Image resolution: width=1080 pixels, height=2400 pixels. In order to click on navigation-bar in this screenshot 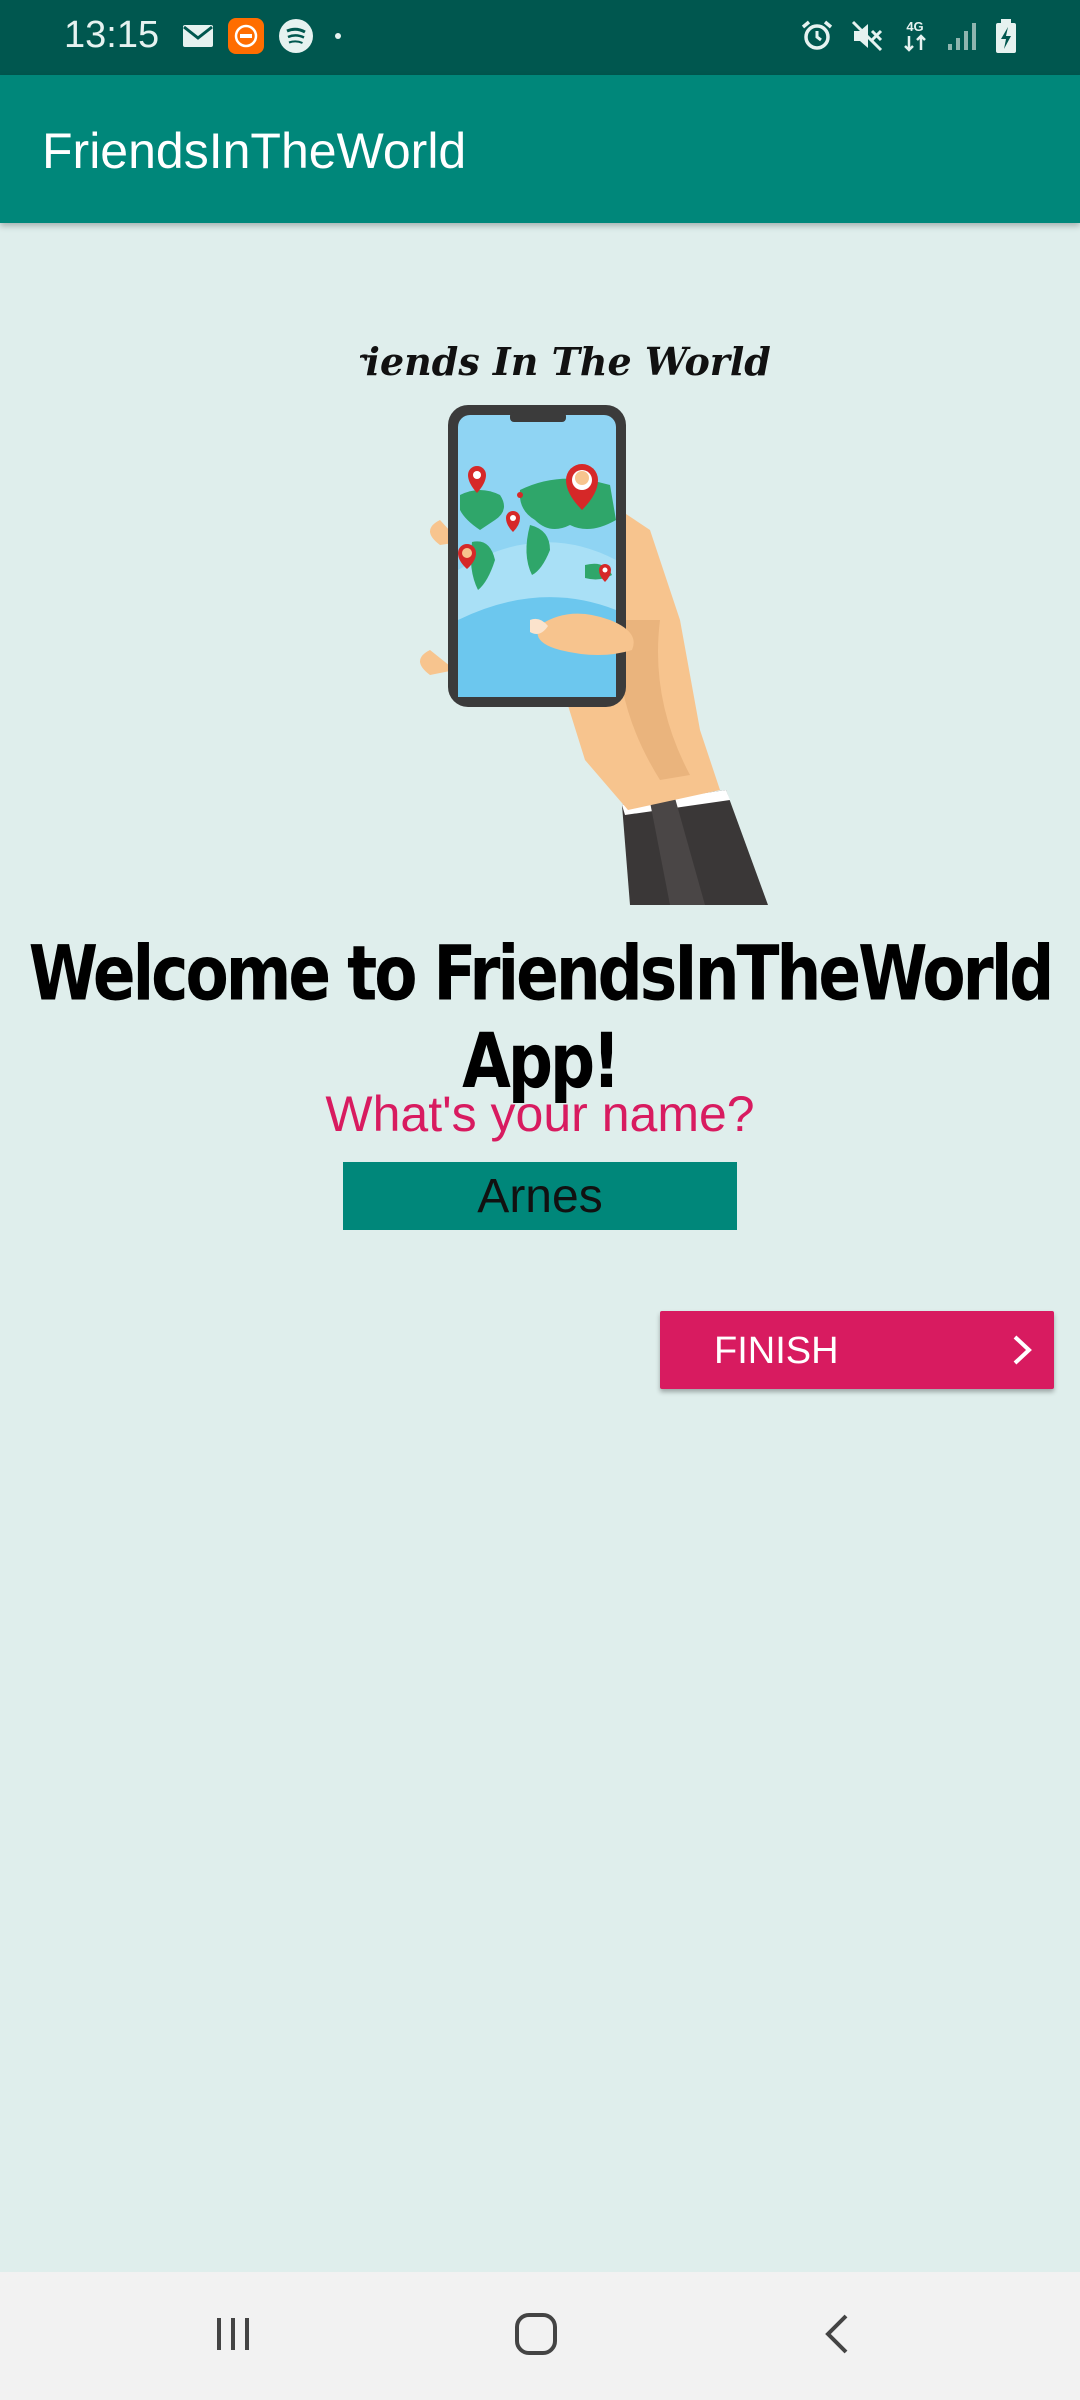, I will do `click(540, 2336)`.